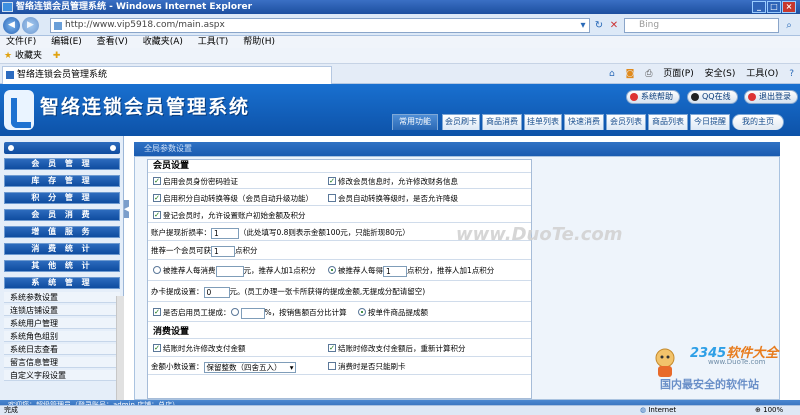 The height and width of the screenshot is (415, 800). I want to click on zoom-control: ⊕ 100%, so click(769, 410).